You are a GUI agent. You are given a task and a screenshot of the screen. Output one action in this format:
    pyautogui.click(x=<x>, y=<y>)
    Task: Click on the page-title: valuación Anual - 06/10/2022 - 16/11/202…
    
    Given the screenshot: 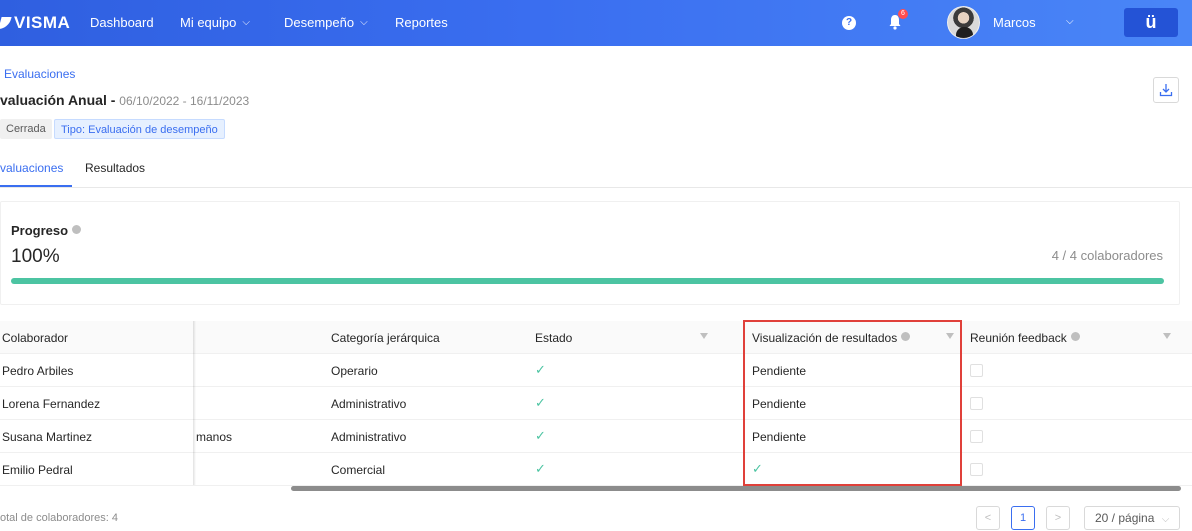 What is the action you would take?
    pyautogui.click(x=124, y=100)
    